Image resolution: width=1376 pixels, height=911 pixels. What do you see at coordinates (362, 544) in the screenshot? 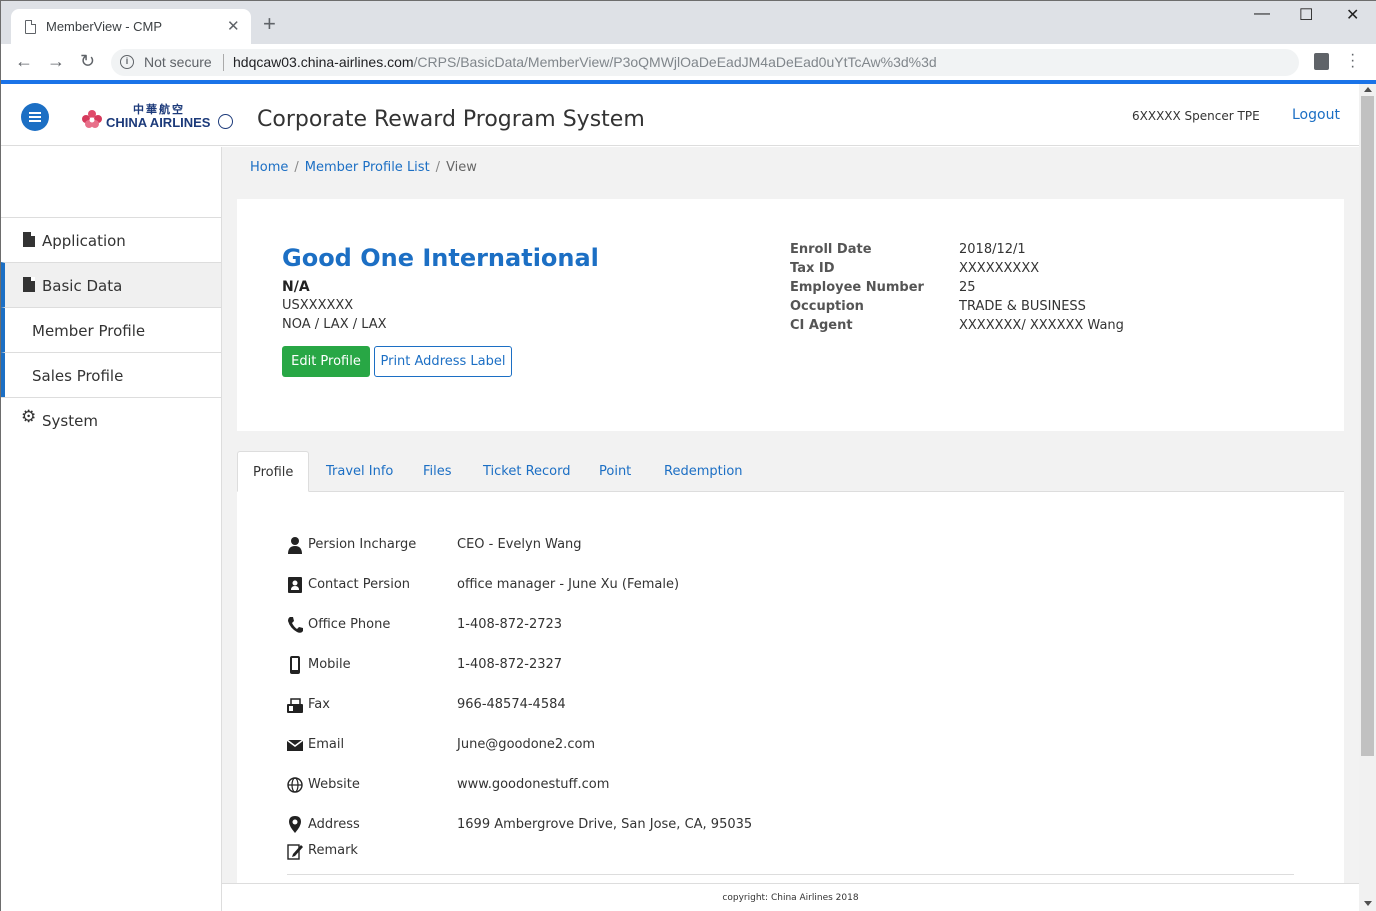
I see `profile-key: Persion Incharge` at bounding box center [362, 544].